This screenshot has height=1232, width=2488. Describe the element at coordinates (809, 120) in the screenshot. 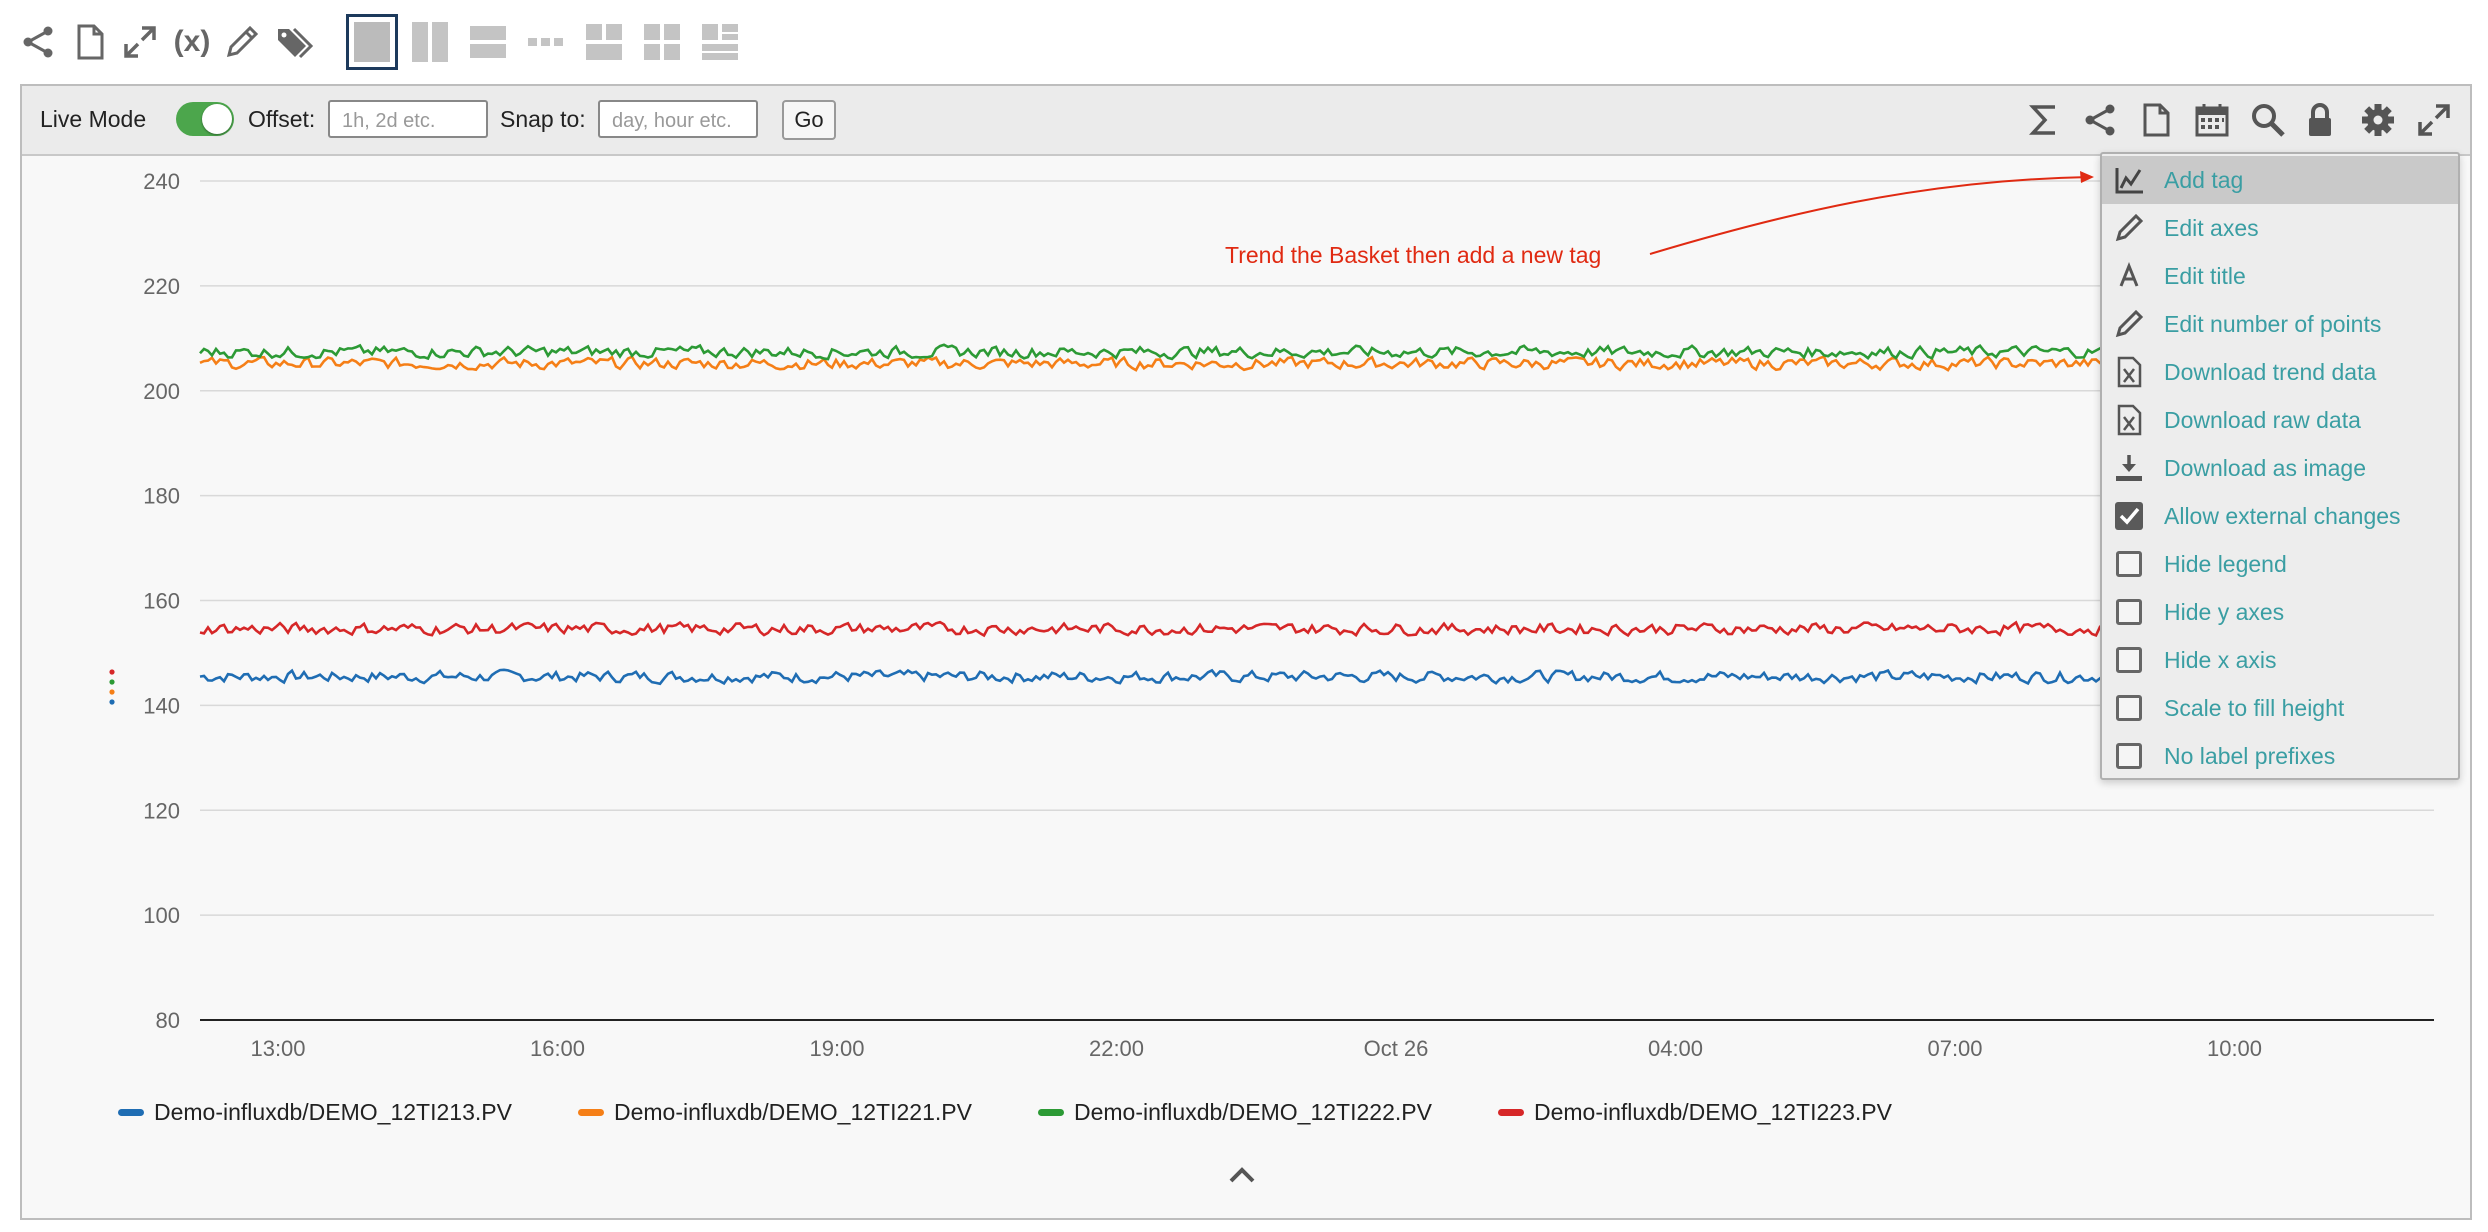

I see `go-button: Go` at that location.